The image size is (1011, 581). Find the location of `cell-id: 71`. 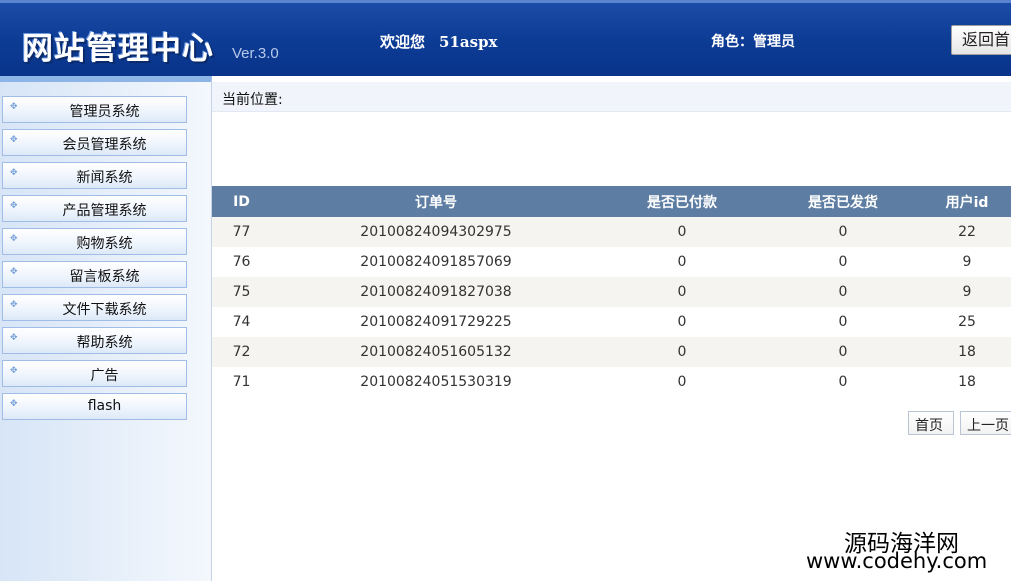

cell-id: 71 is located at coordinates (241, 382).